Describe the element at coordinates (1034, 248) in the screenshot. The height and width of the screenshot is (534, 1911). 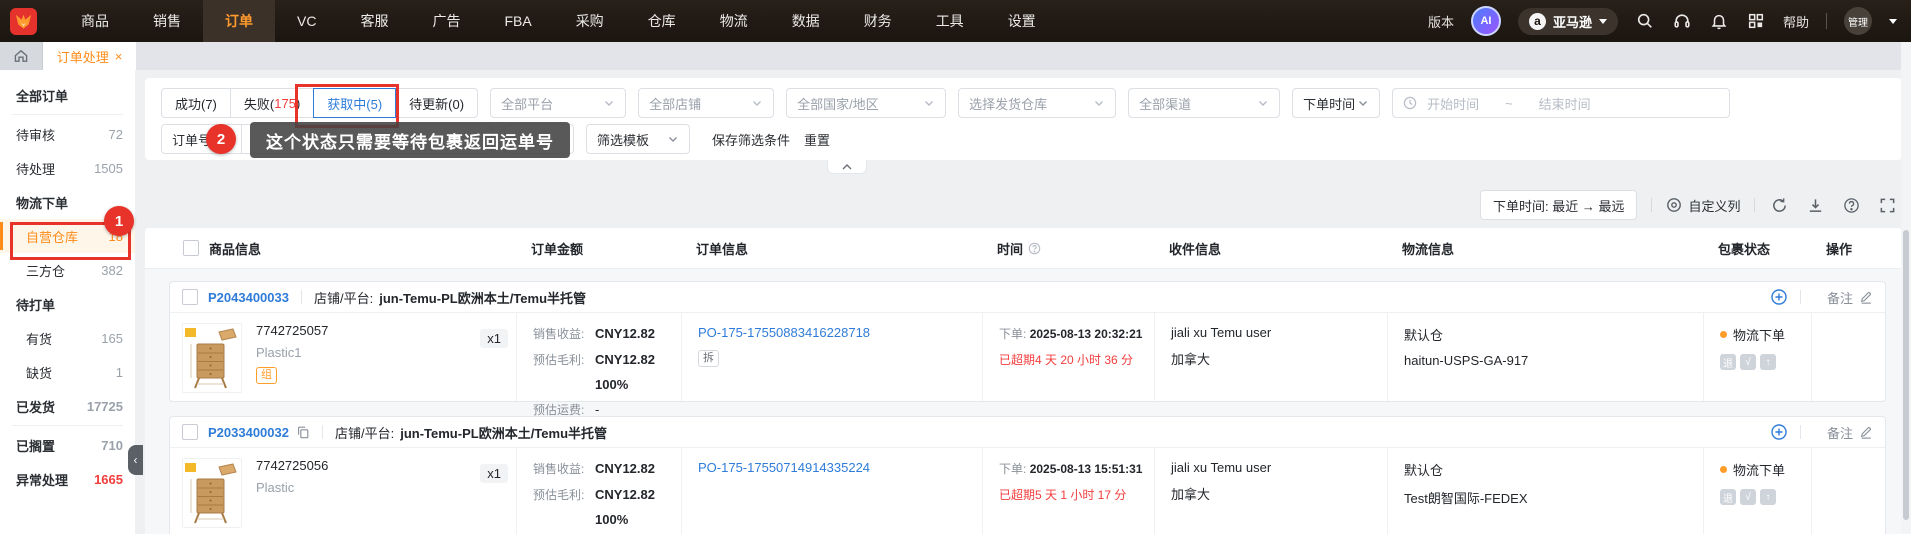
I see `question-circle-icon` at that location.